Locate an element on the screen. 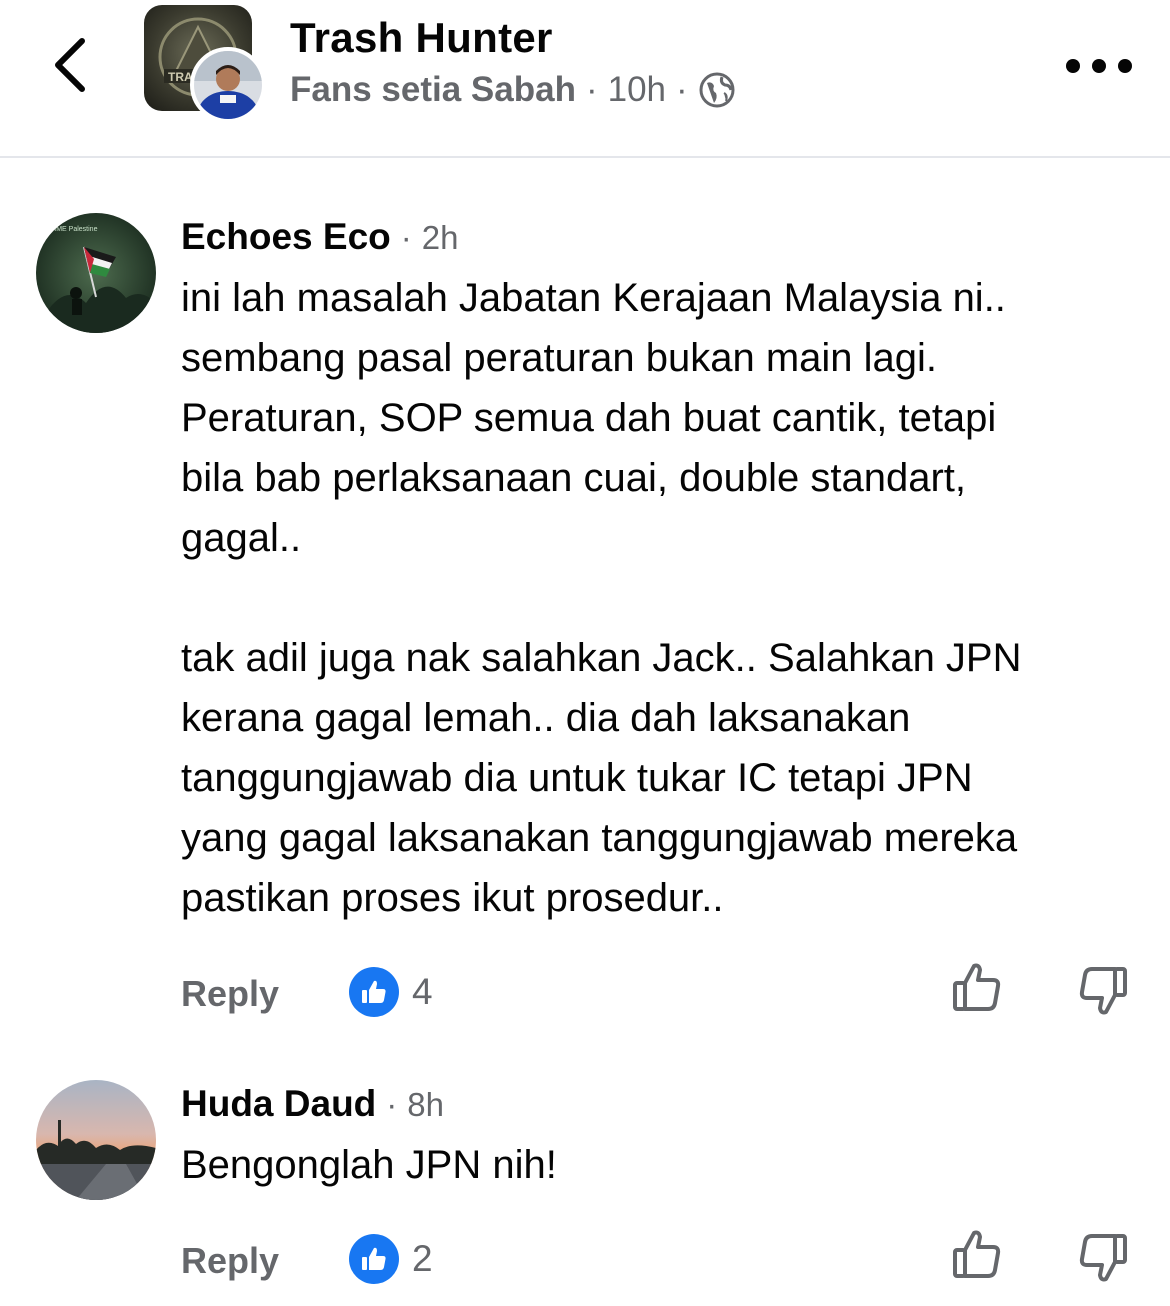  more-options-button is located at coordinates (1099, 66).